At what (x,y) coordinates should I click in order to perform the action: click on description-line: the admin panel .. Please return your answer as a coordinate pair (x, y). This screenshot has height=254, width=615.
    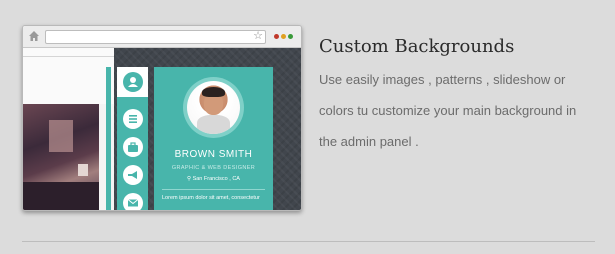
    Looking at the image, I should click on (369, 141).